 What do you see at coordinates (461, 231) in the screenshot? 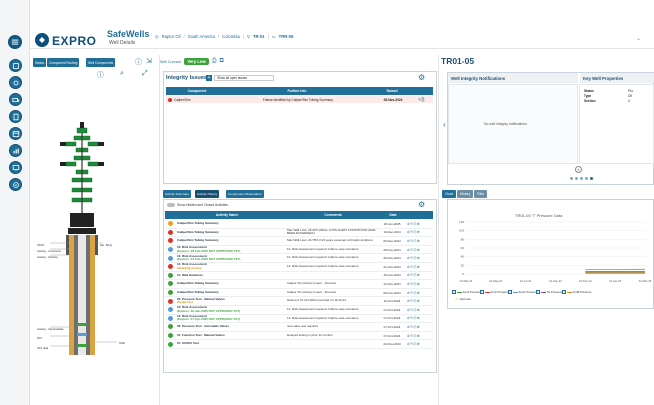
I see `y-tick-label: 100` at bounding box center [461, 231].